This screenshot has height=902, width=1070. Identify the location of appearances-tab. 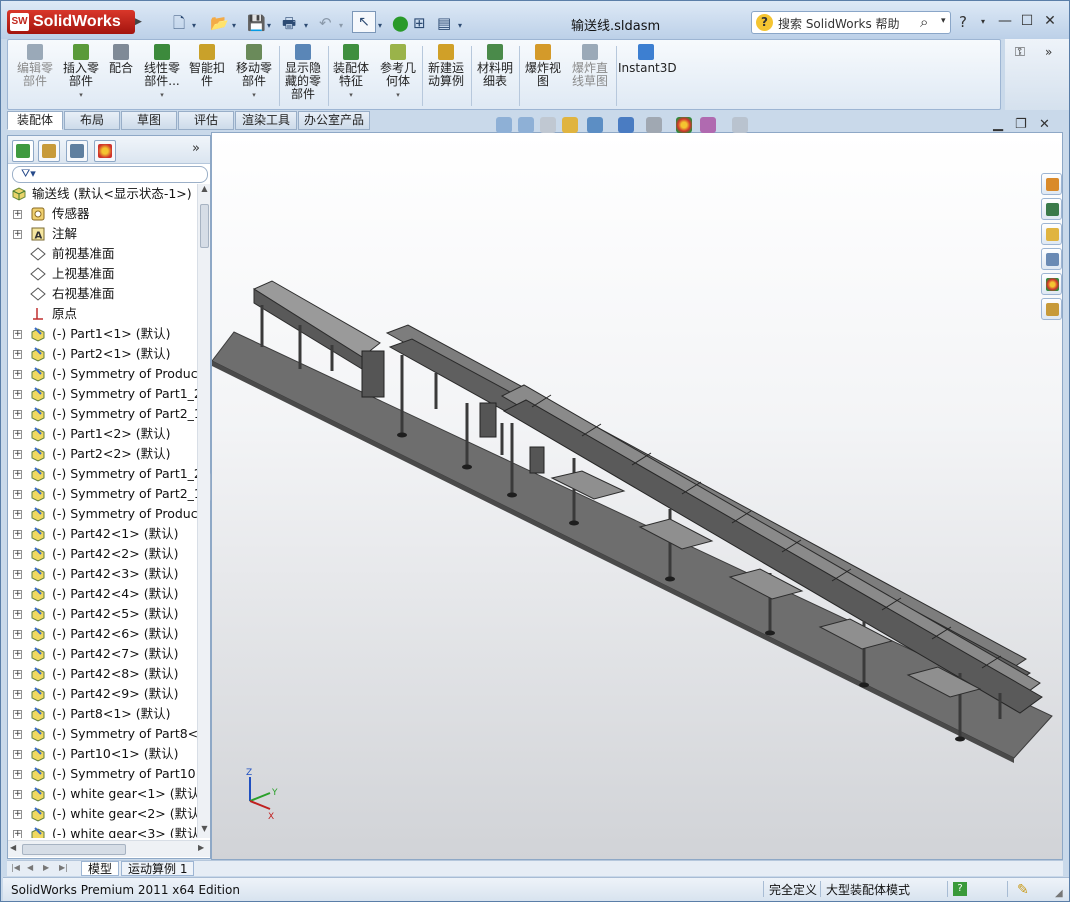
(1051, 284).